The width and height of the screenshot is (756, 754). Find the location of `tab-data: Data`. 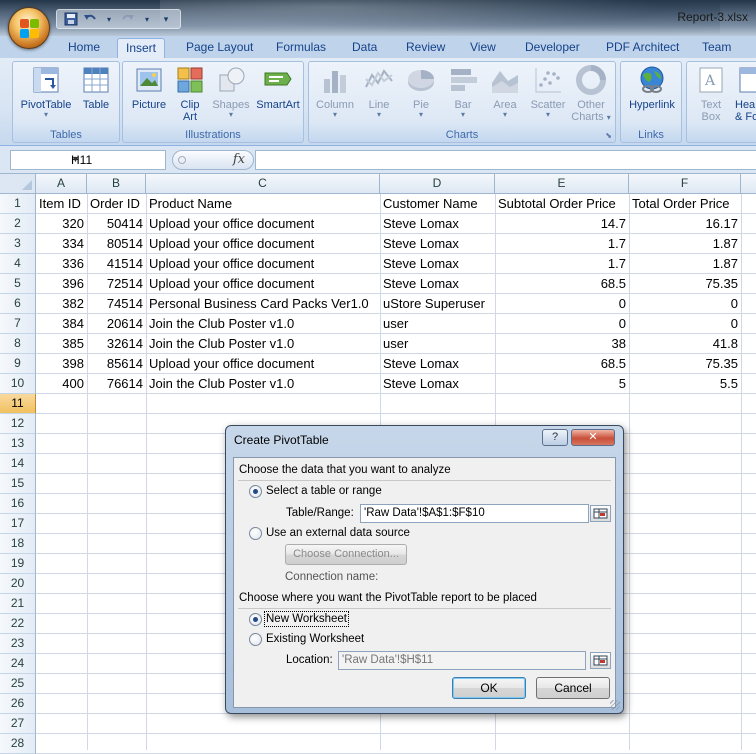

tab-data: Data is located at coordinates (364, 48).